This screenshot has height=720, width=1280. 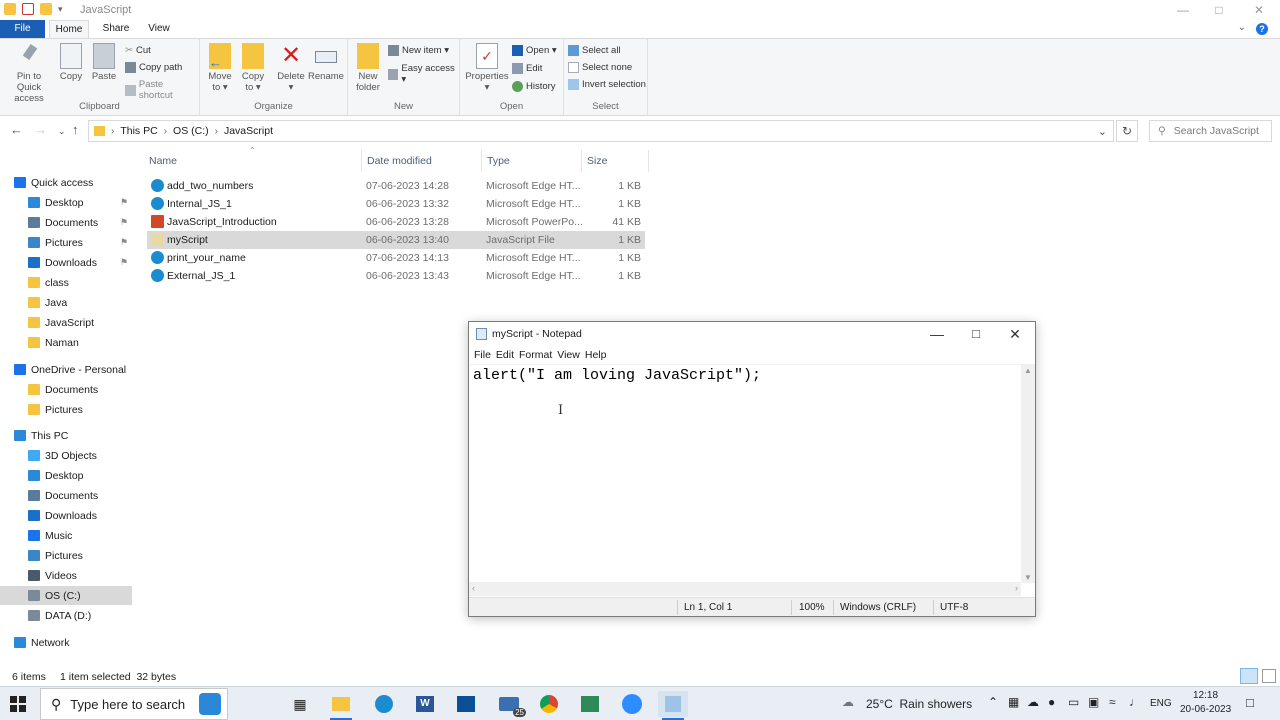 What do you see at coordinates (1028, 577) in the screenshot?
I see `scroll-down-arrow-icon: ▼` at bounding box center [1028, 577].